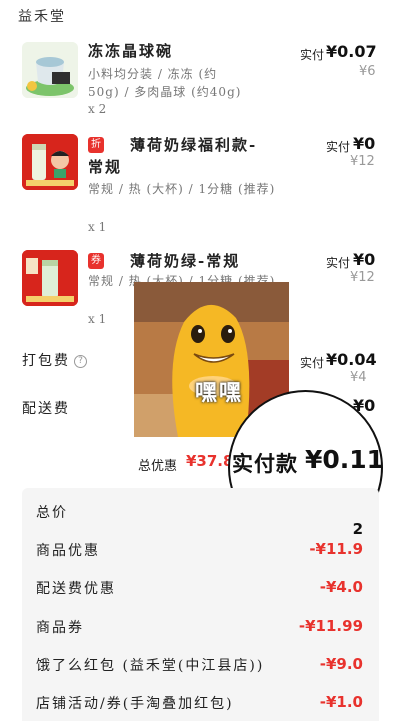  Describe the element at coordinates (345, 459) in the screenshot. I see `actual-payment-value: ¥0.11` at that location.